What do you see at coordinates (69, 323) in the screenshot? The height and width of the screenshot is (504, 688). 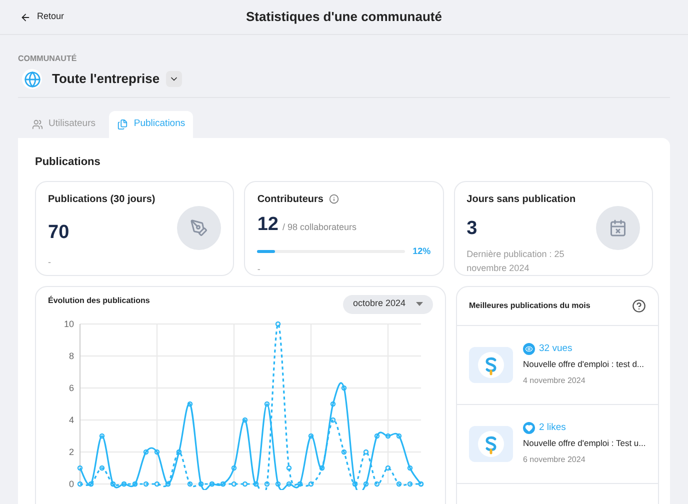 I see `y-tick-label: 10` at bounding box center [69, 323].